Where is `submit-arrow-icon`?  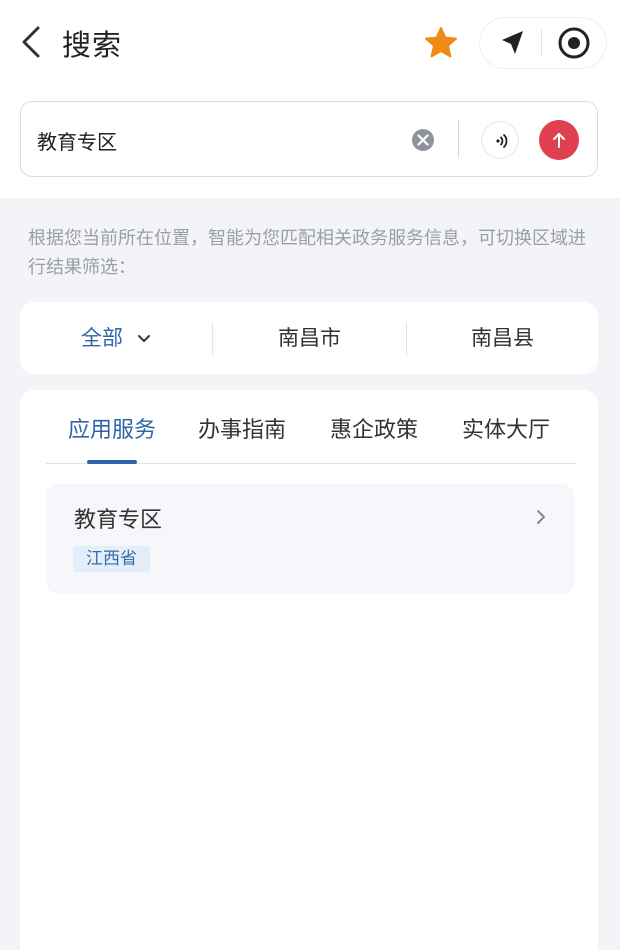
submit-arrow-icon is located at coordinates (559, 140).